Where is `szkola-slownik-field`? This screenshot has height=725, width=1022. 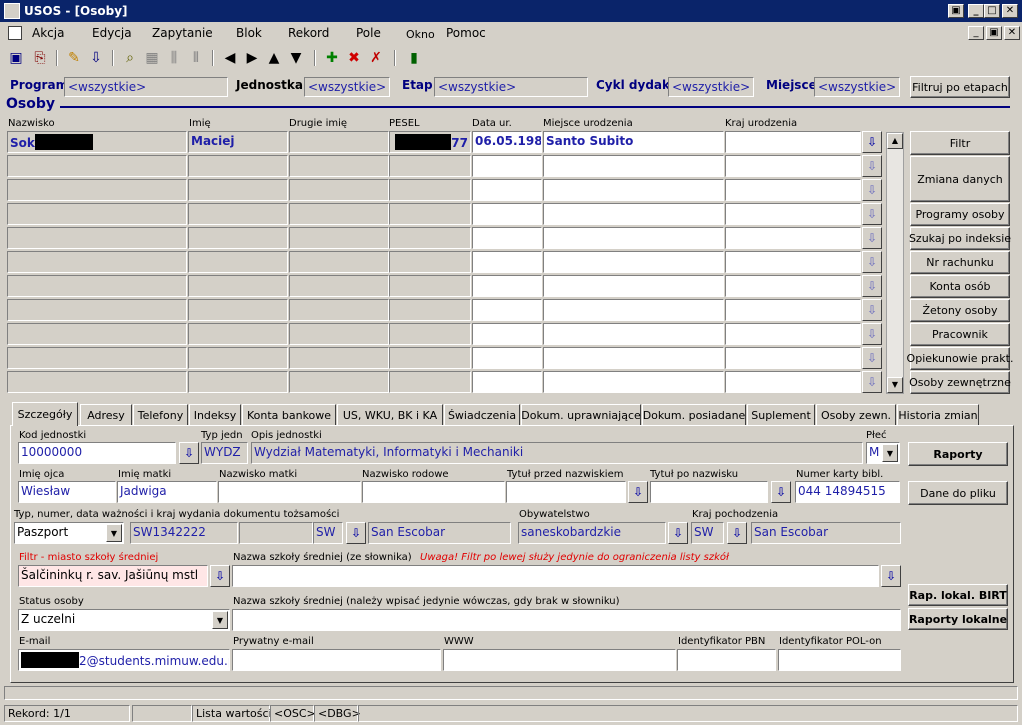
szkola-slownik-field is located at coordinates (555, 576).